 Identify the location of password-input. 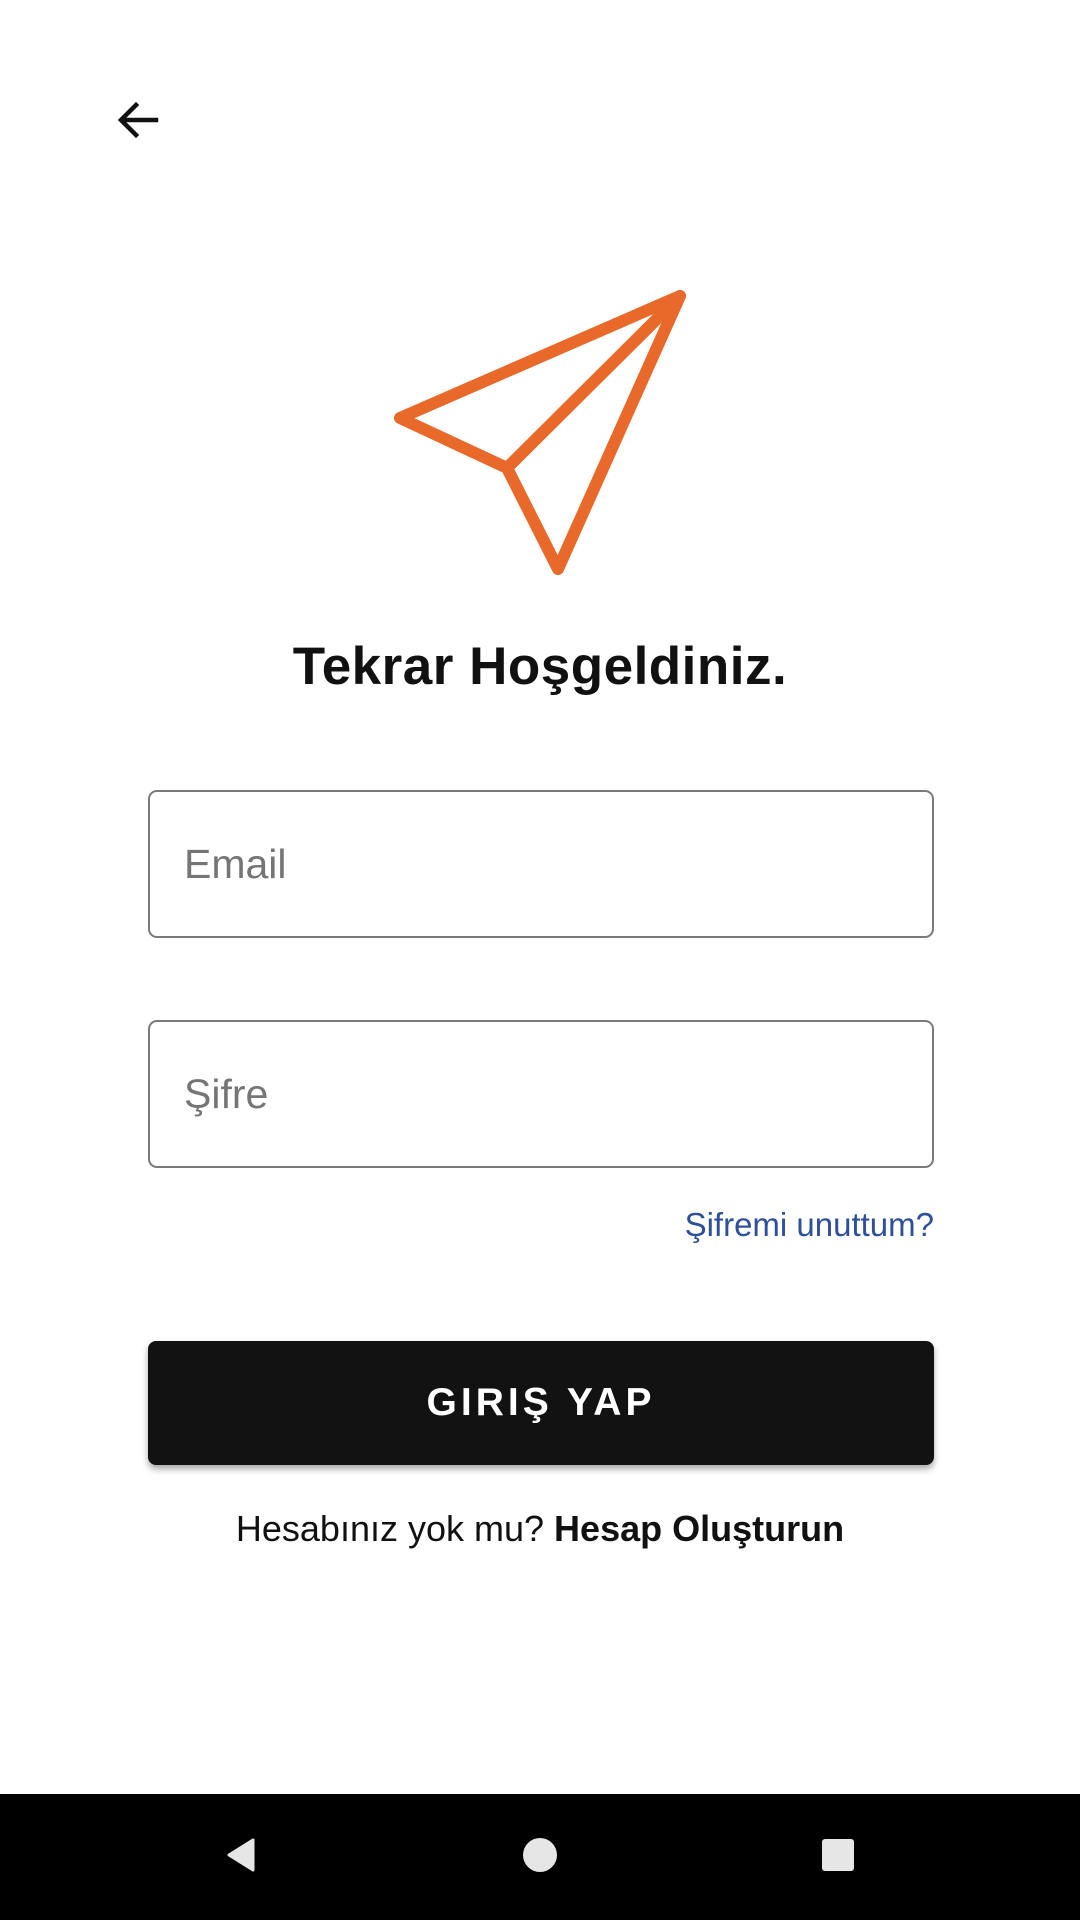
(541, 1094).